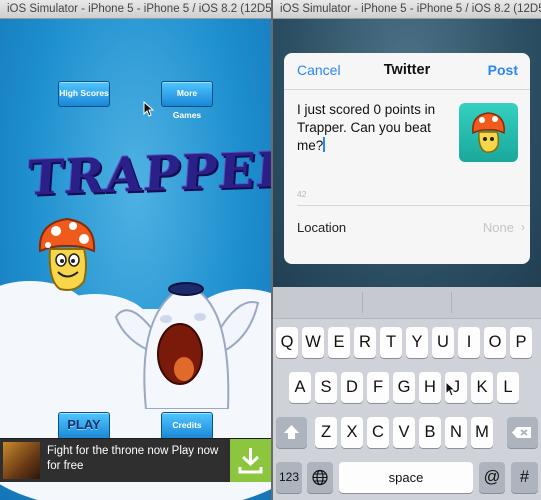 The height and width of the screenshot is (500, 541). I want to click on location-label: Location, so click(321, 227).